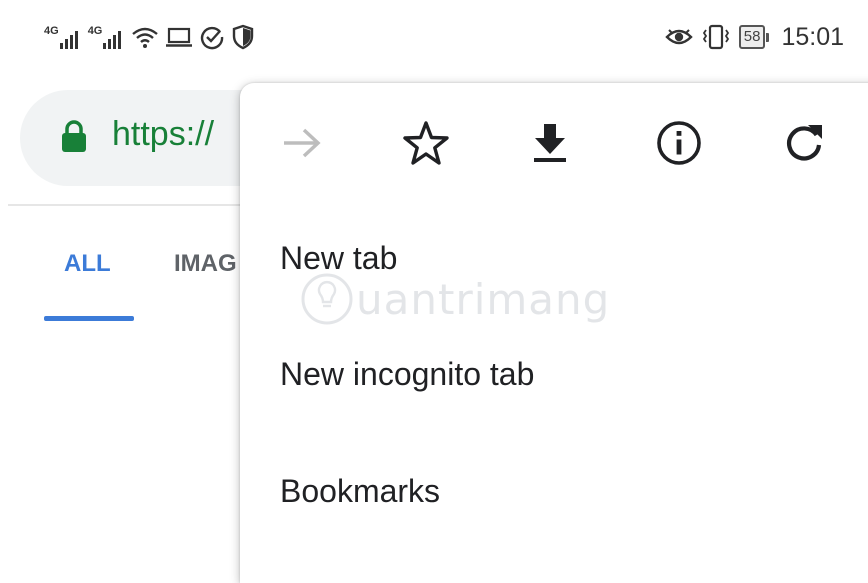 This screenshot has width=868, height=583. Describe the element at coordinates (679, 37) in the screenshot. I see `eye-icon` at that location.